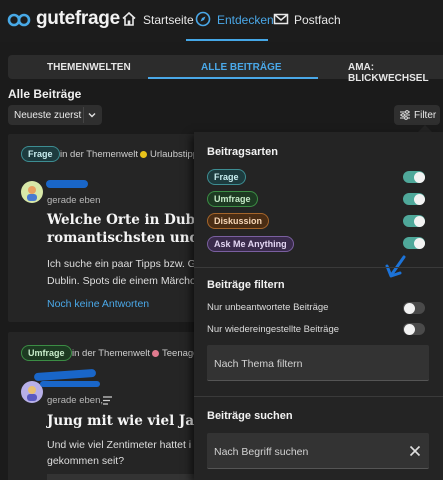 This screenshot has width=443, height=480. I want to click on user-avatar-icon, so click(32, 193).